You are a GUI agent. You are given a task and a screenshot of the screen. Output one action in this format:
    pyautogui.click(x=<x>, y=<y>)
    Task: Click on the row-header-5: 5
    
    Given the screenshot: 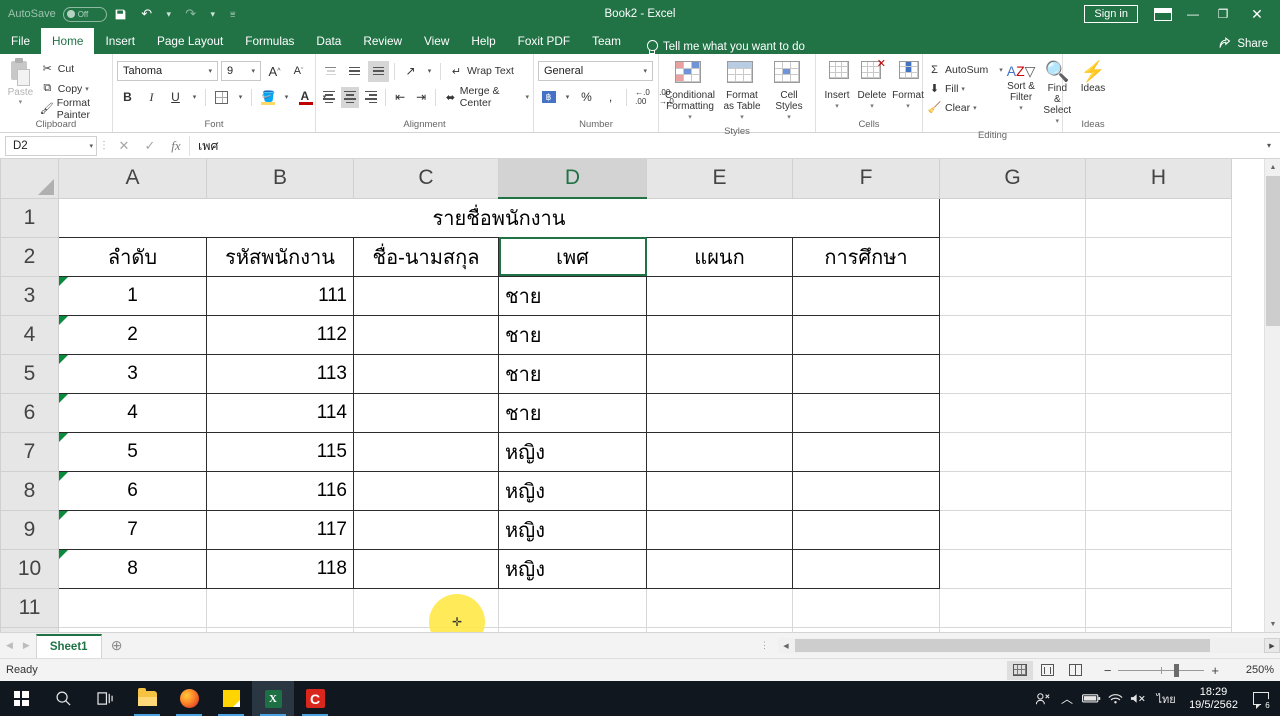 What is the action you would take?
    pyautogui.click(x=29, y=373)
    